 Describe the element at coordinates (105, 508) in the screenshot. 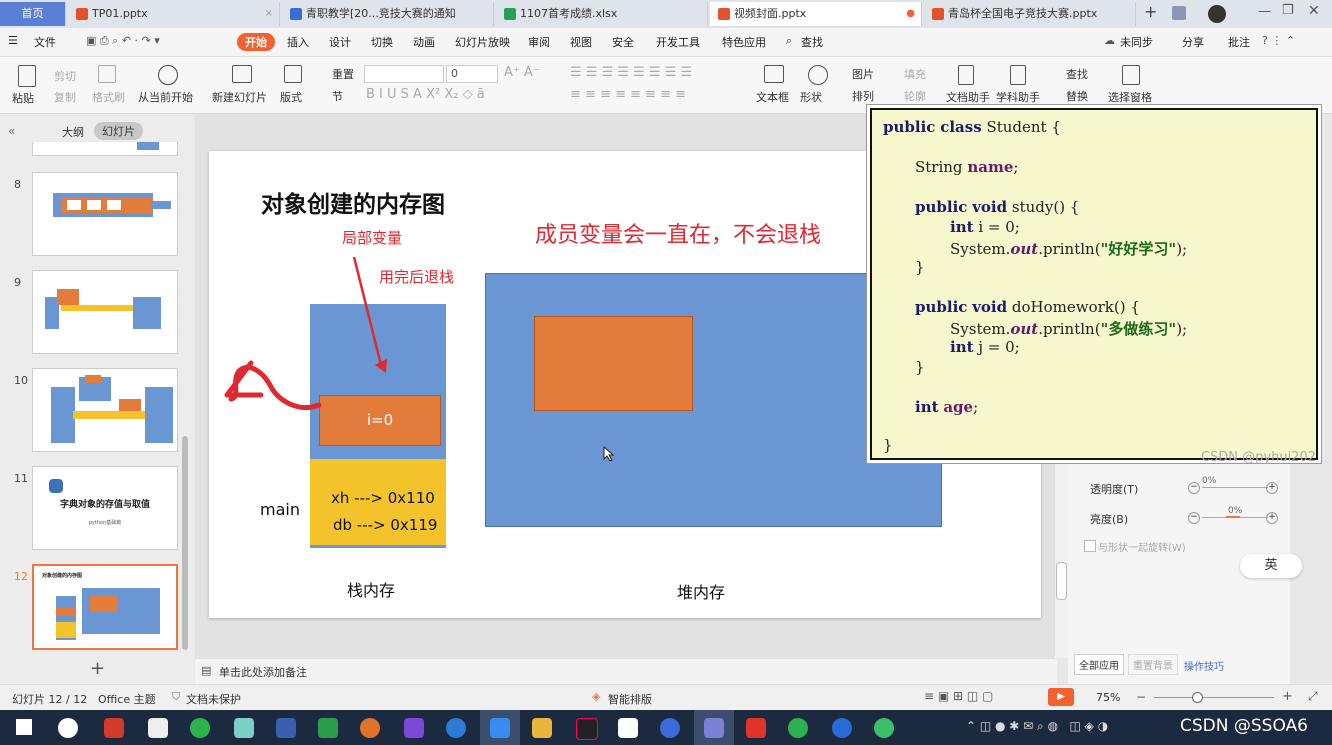

I see `slide-thumbnail-11: 字典对象的存值与取值 python基础篇` at that location.